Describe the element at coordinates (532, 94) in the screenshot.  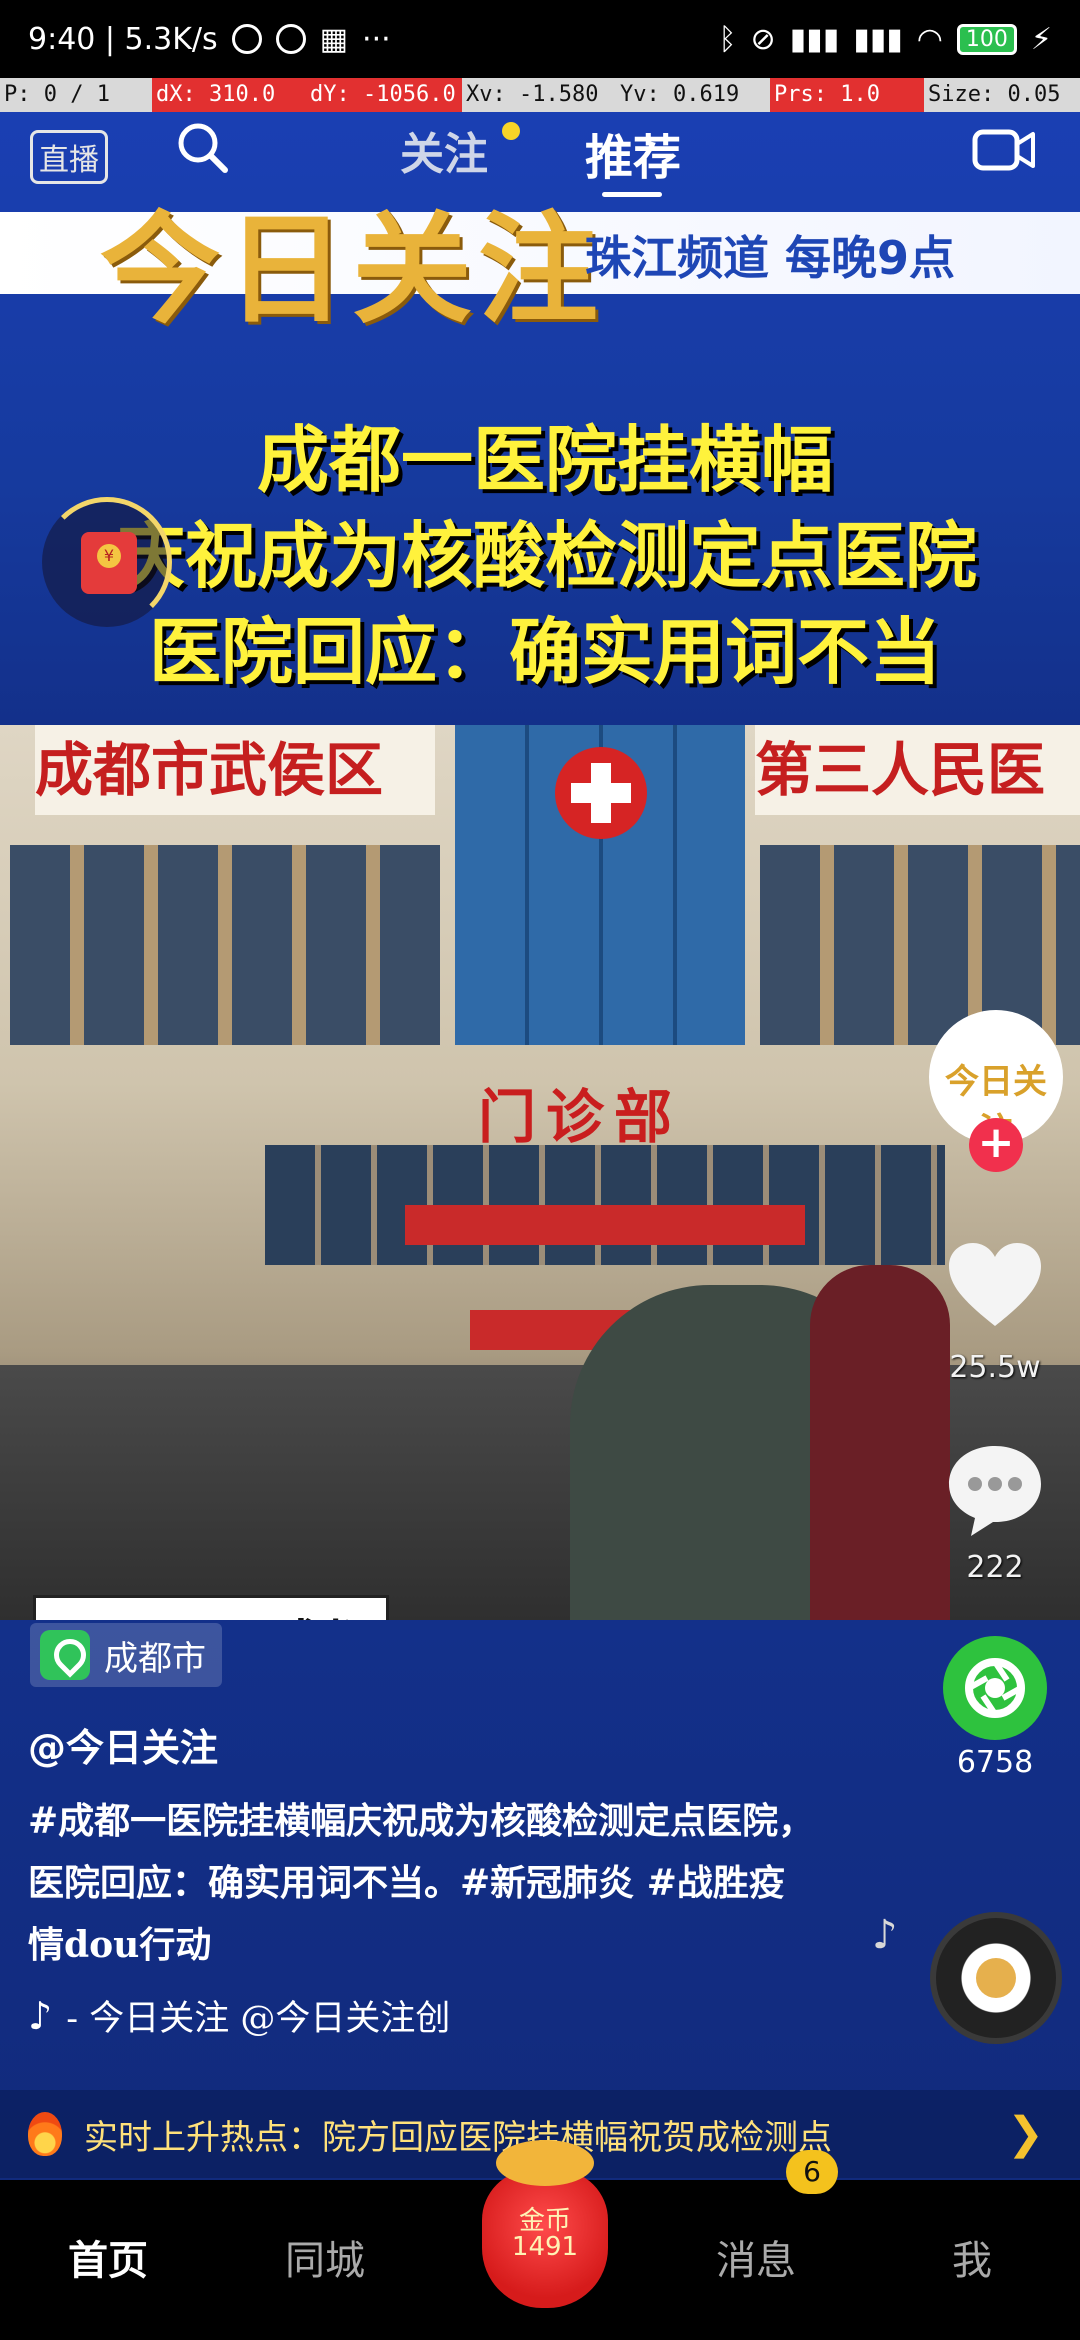
I see `debug-xv: Xv: -1.580` at that location.